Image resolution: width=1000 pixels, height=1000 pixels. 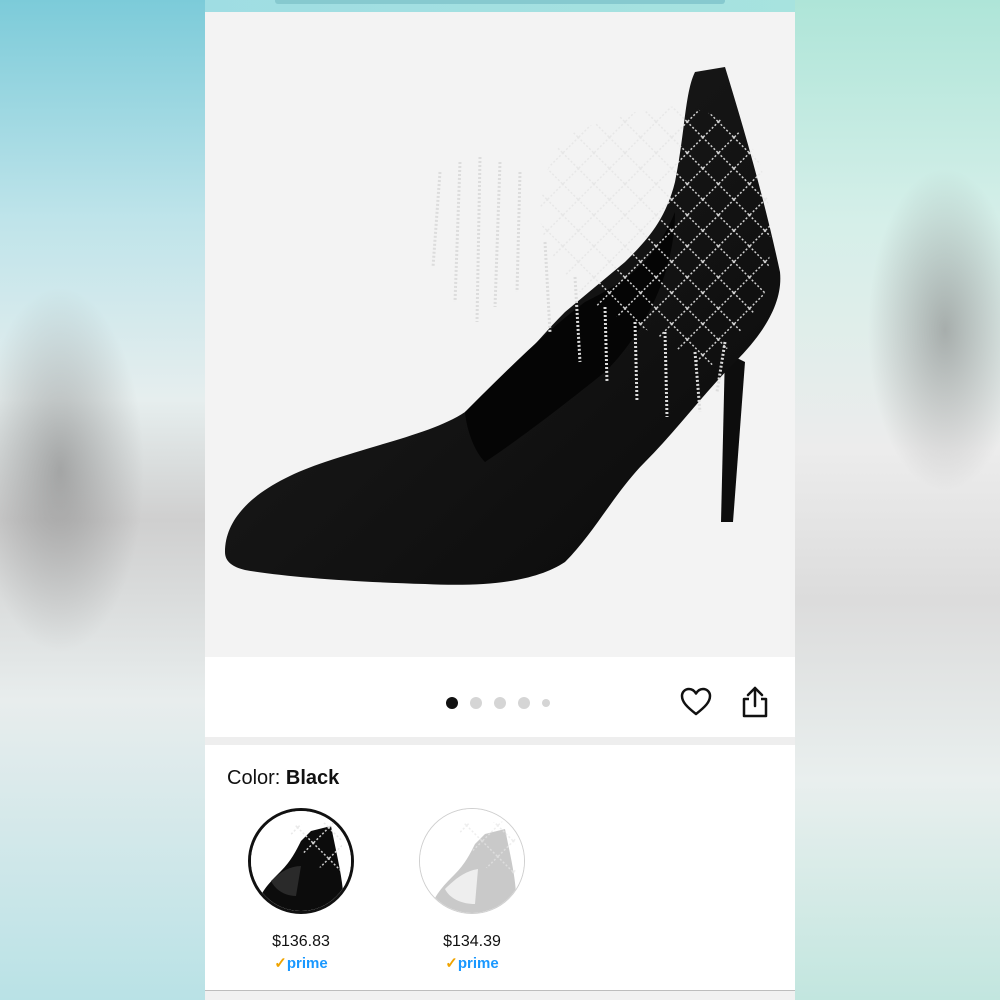 I want to click on top-strip, so click(x=500, y=6).